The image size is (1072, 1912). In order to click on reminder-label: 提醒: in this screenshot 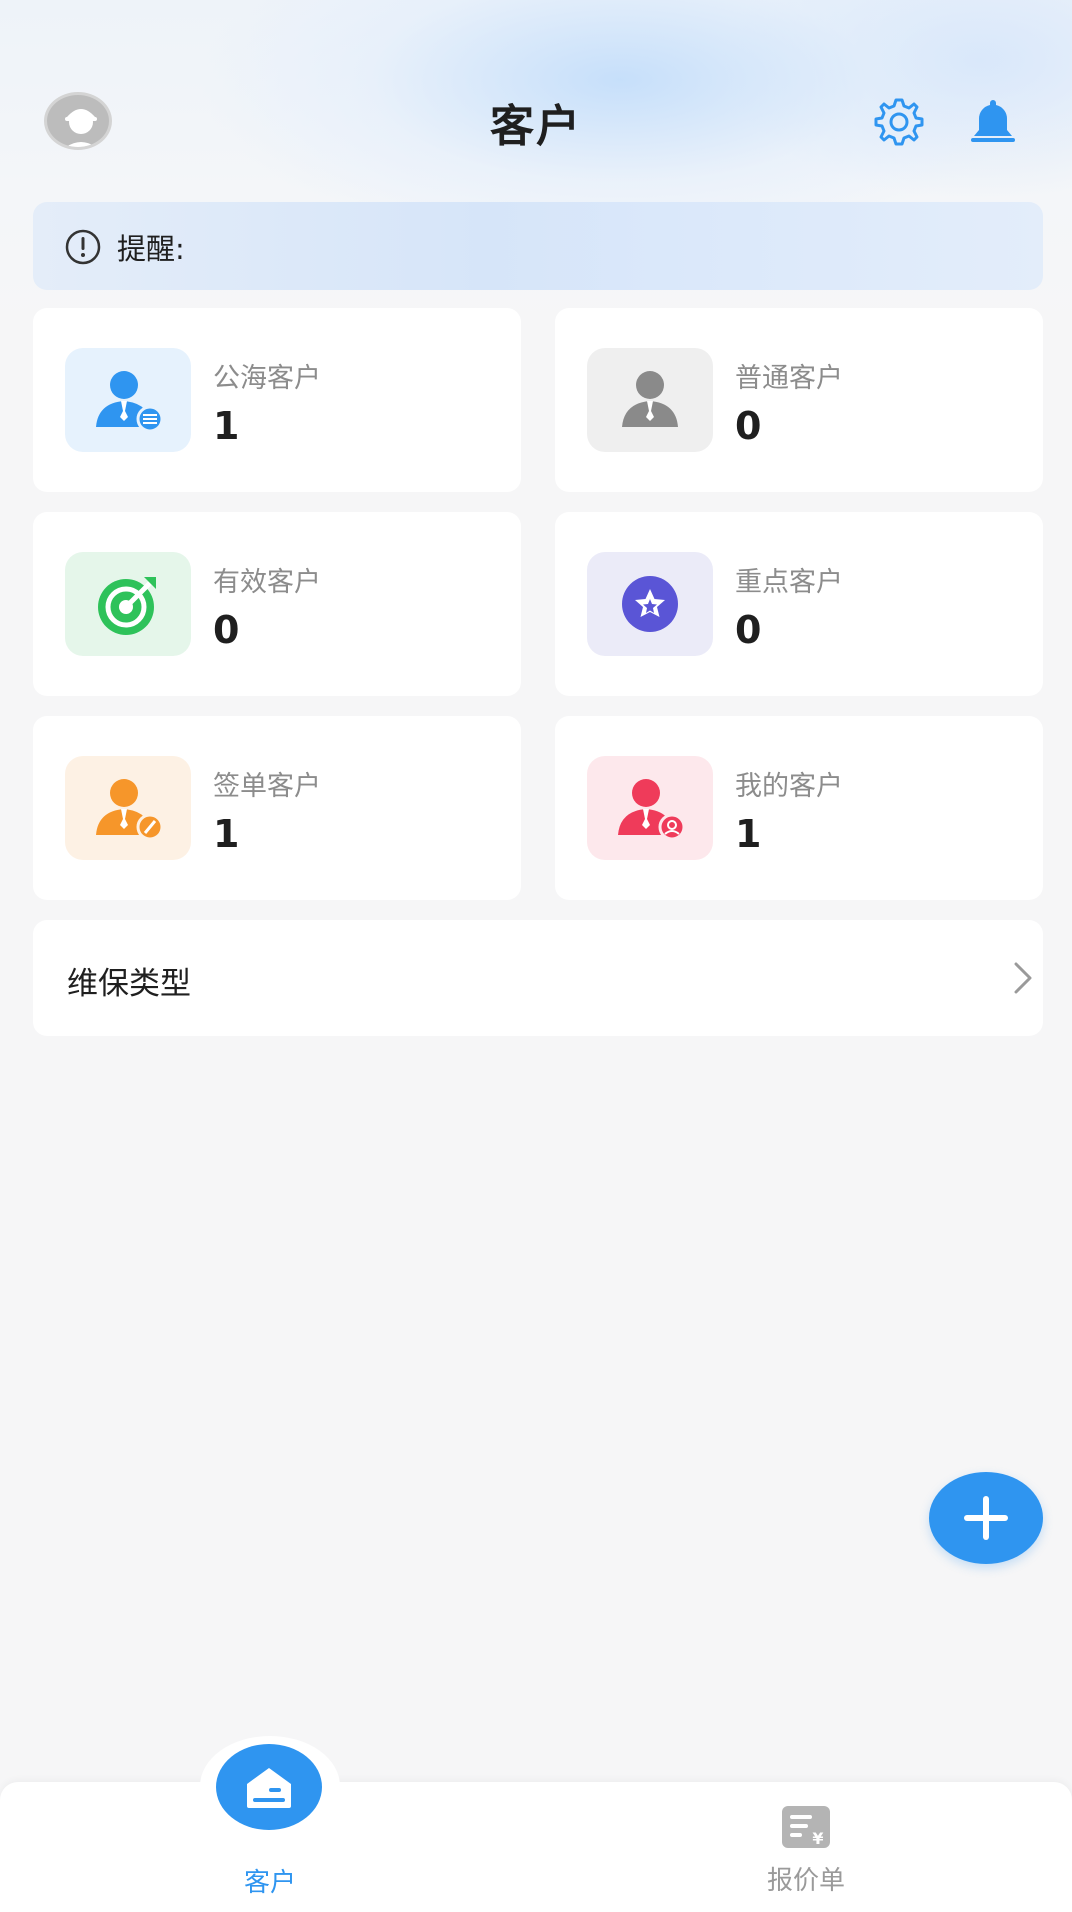, I will do `click(151, 249)`.